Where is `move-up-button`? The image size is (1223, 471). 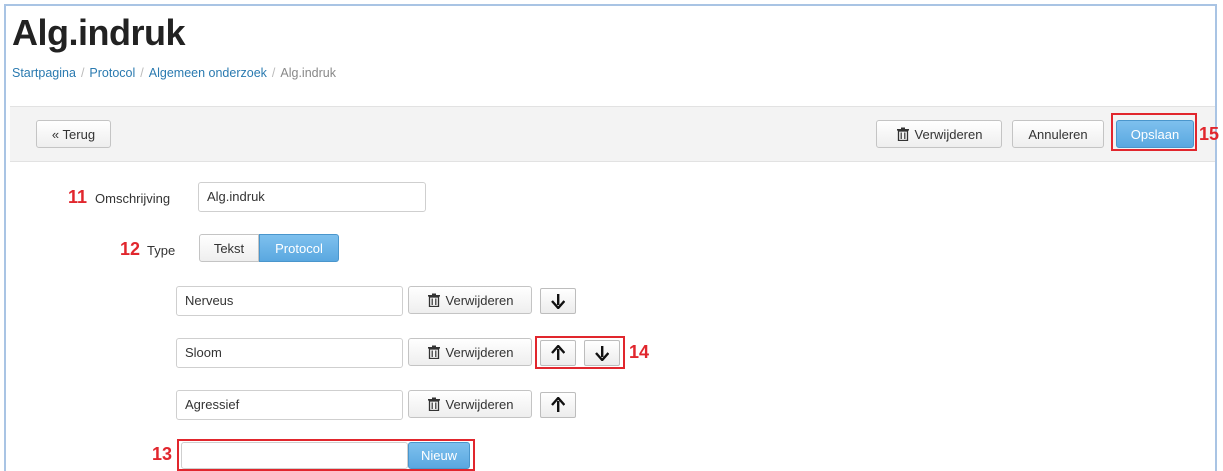 move-up-button is located at coordinates (558, 405).